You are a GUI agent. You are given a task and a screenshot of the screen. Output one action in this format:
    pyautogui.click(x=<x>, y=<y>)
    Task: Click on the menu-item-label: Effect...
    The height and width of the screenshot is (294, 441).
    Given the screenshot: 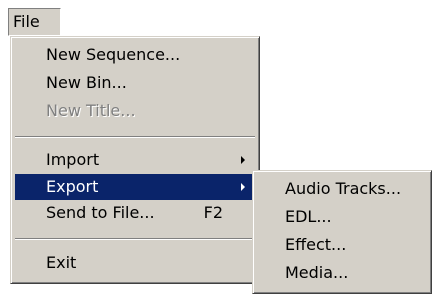 What is the action you would take?
    pyautogui.click(x=316, y=244)
    